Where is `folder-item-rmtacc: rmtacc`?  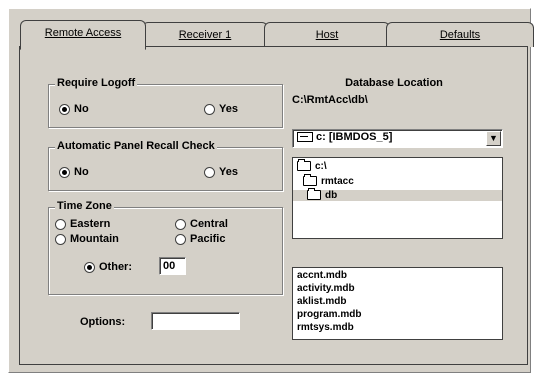
folder-item-rmtacc: rmtacc is located at coordinates (328, 180).